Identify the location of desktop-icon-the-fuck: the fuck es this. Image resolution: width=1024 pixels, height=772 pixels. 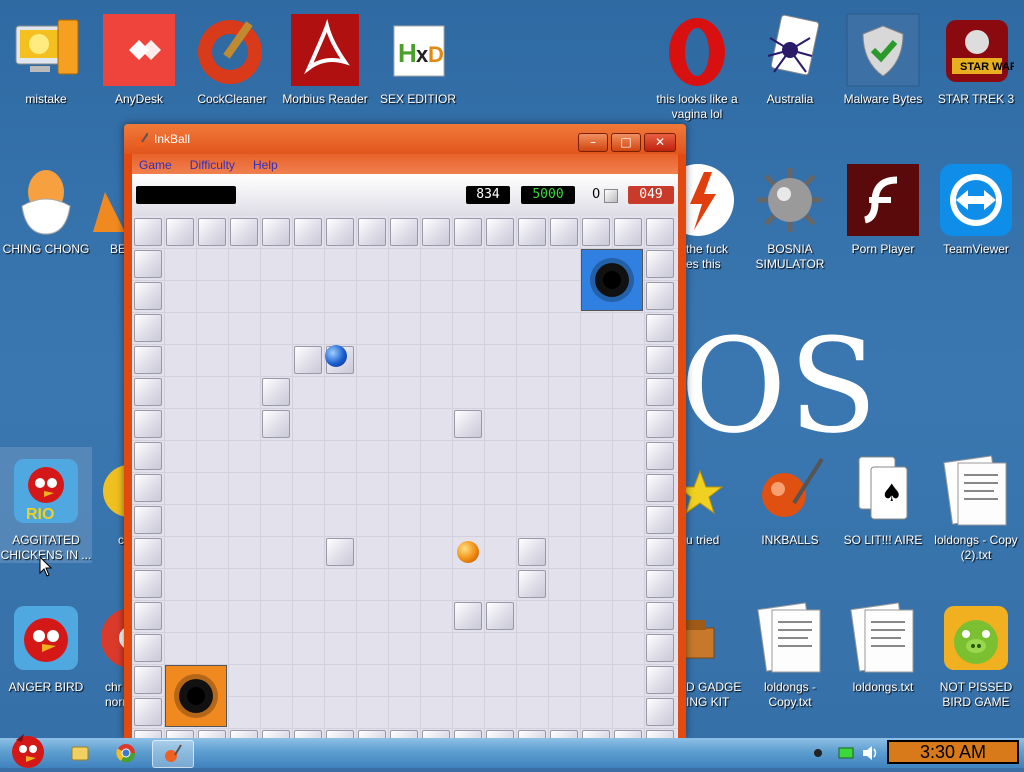
(711, 226).